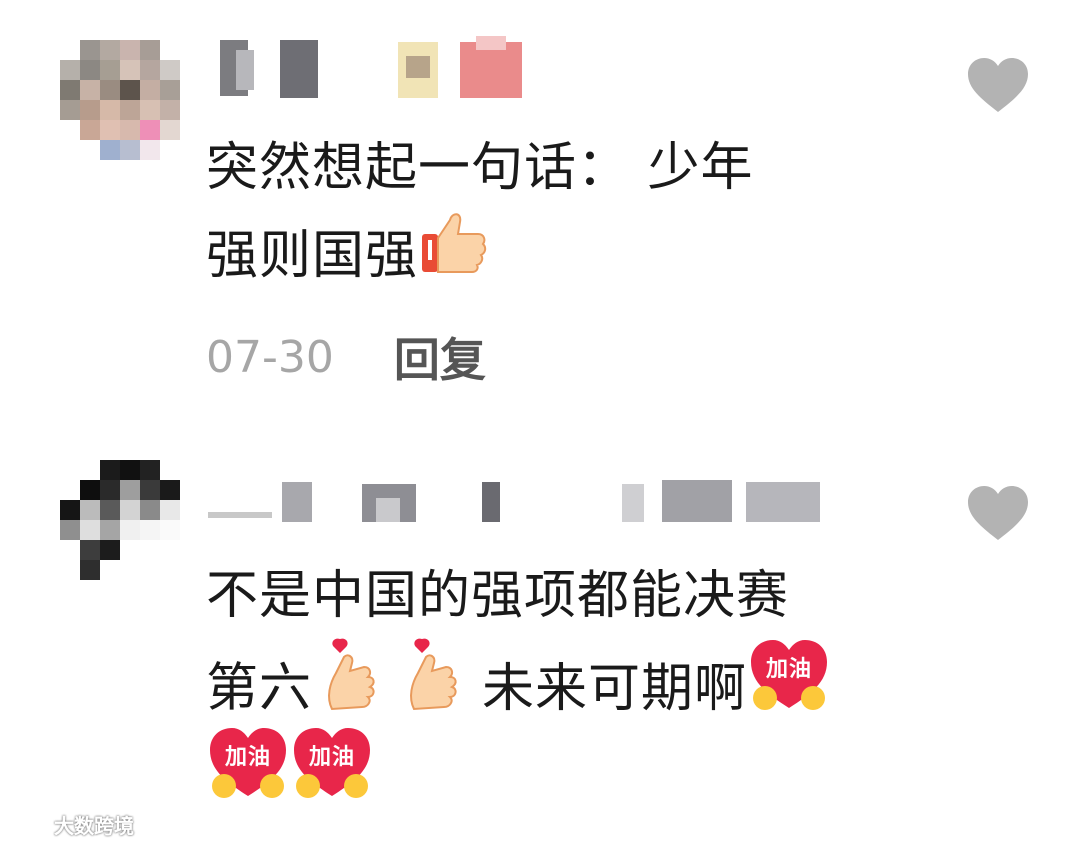 Image resolution: width=1080 pixels, height=843 pixels. I want to click on comment-line: 强则国强, so click(312, 256).